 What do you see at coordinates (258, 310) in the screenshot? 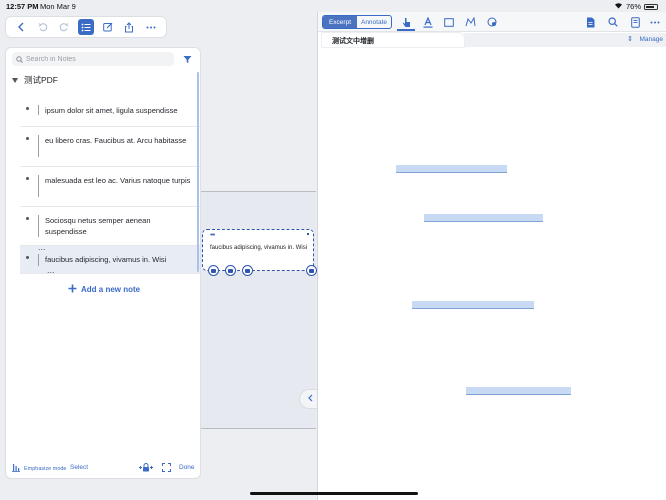
I see `canvas-band` at bounding box center [258, 310].